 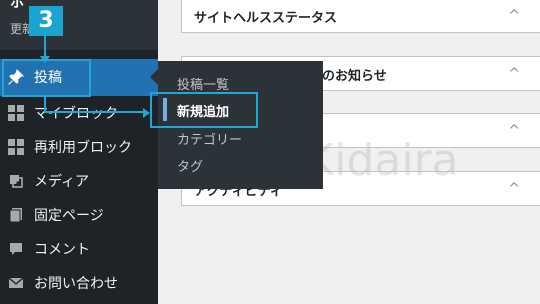 What do you see at coordinates (360, 16) in the screenshot?
I see `widget-site-health: サイトヘルスステータス ^` at bounding box center [360, 16].